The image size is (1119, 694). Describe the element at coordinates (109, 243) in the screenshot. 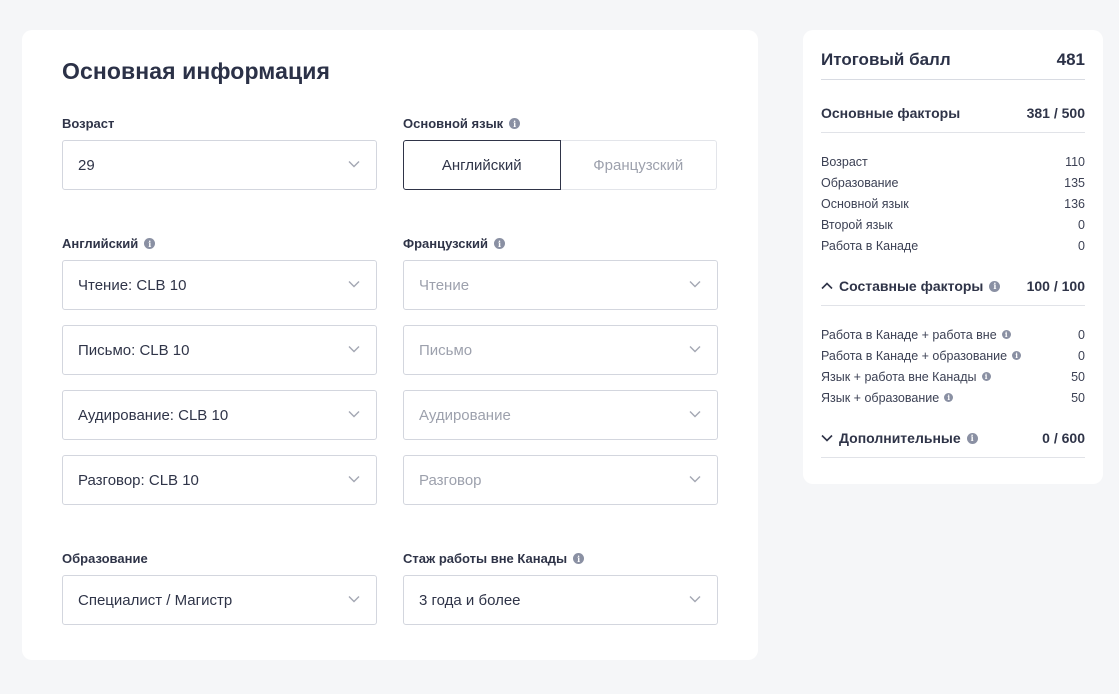

I see `english-label: Английский i` at that location.